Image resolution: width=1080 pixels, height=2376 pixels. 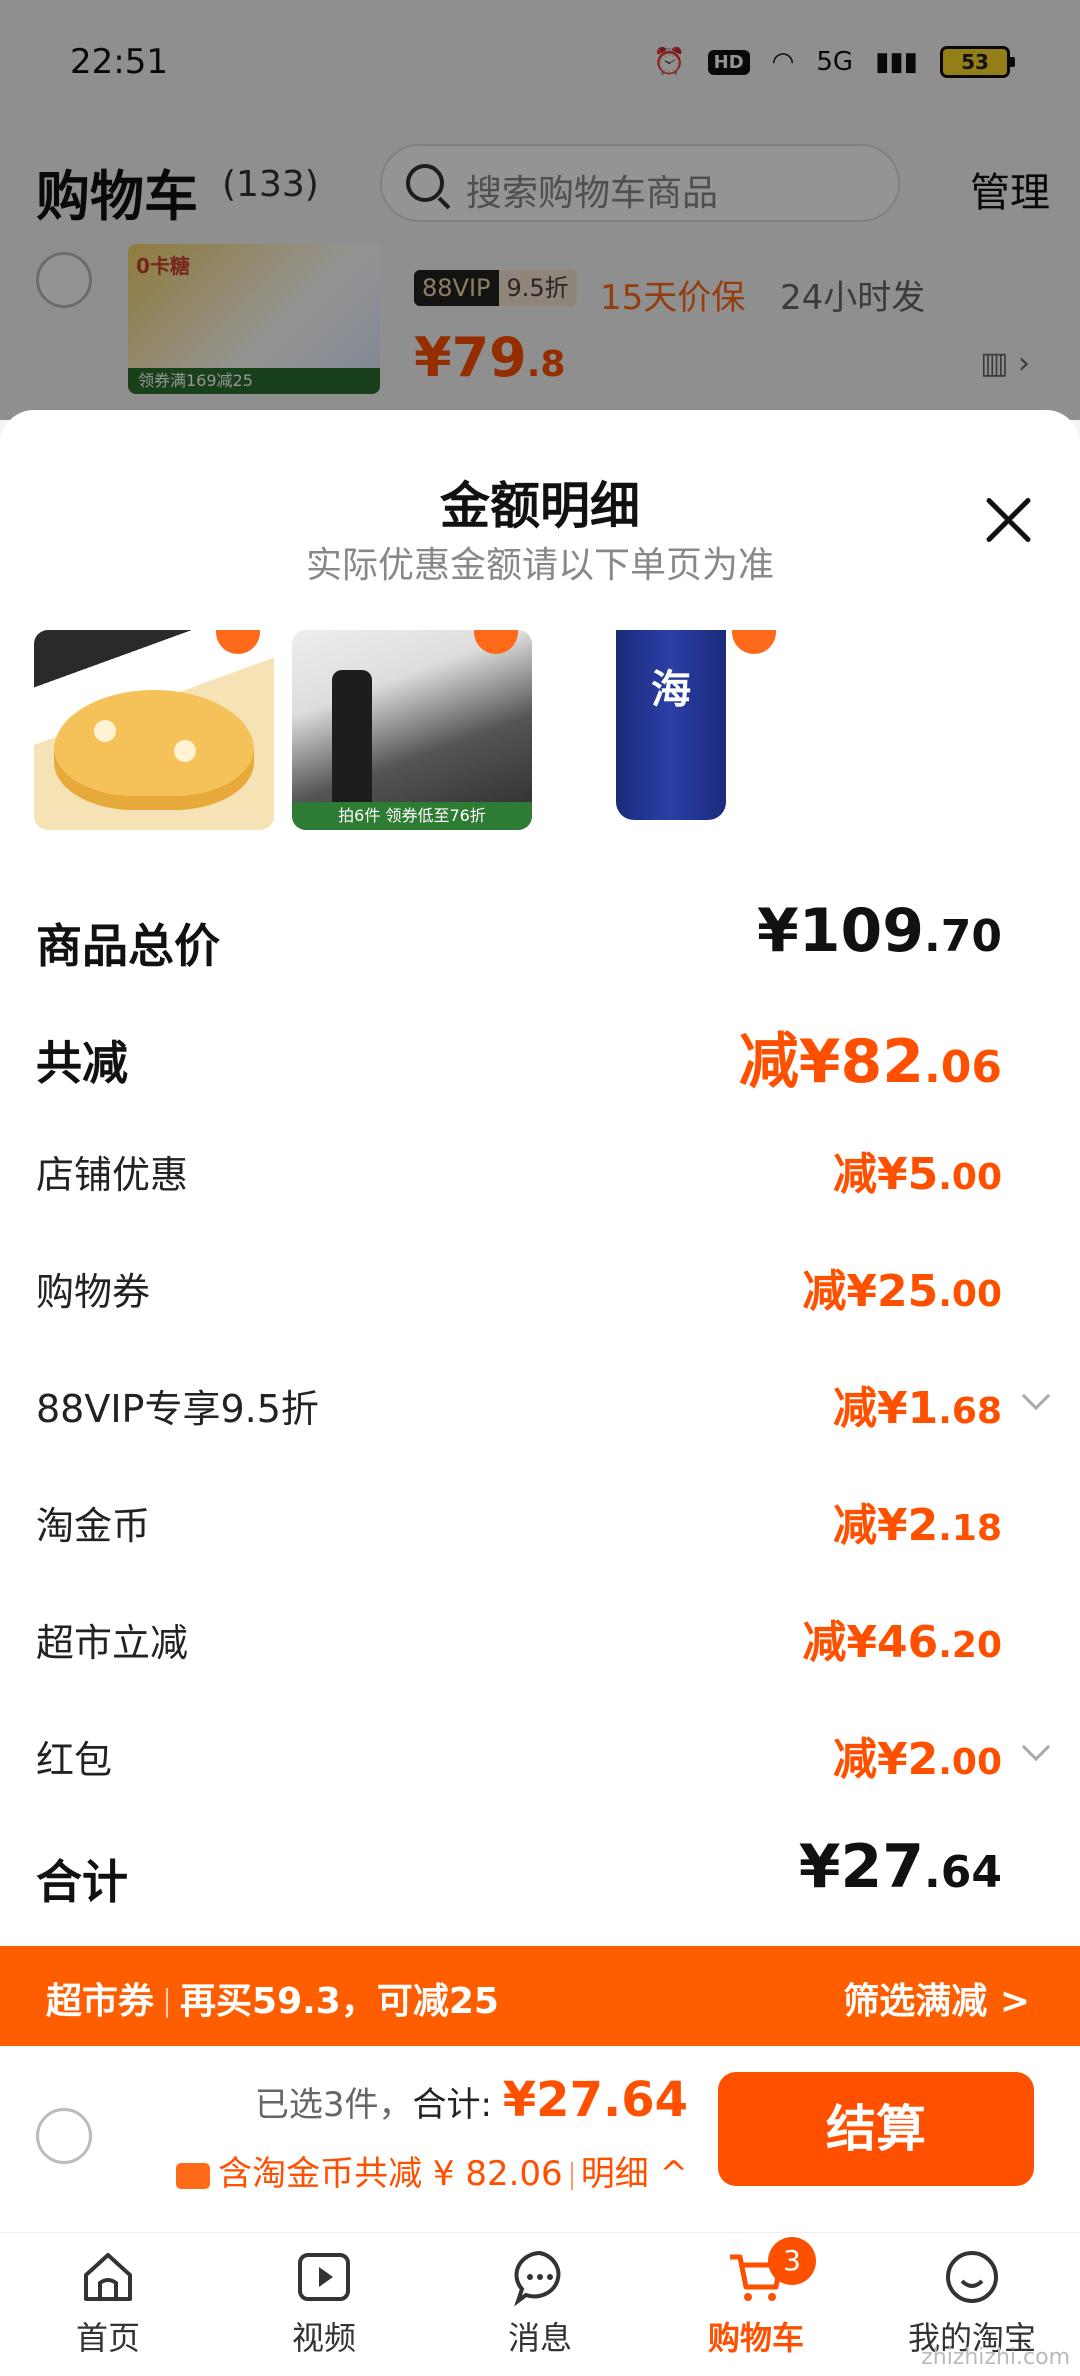 What do you see at coordinates (540, 1874) in the screenshot?
I see `row-grand-total: 合计 ¥27.64` at bounding box center [540, 1874].